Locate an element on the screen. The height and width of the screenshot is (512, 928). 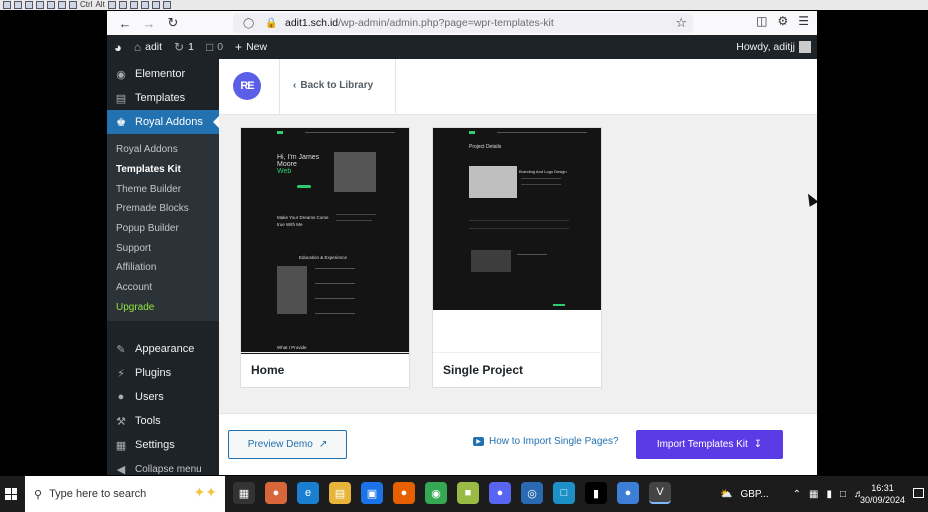
taskbar-clock: 16:31 30/09/2024 is located at coordinates (882, 494).